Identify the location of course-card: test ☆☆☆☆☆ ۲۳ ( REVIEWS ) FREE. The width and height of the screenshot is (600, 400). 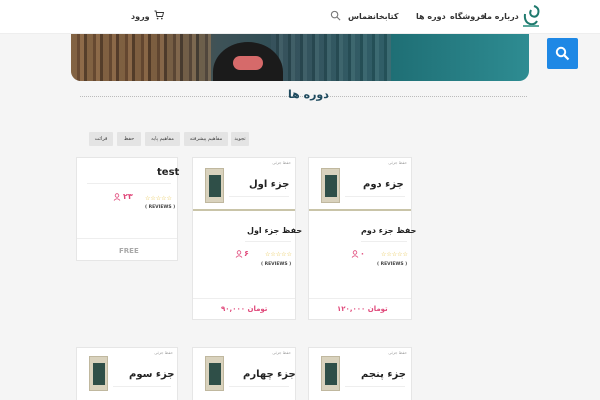
(127, 209).